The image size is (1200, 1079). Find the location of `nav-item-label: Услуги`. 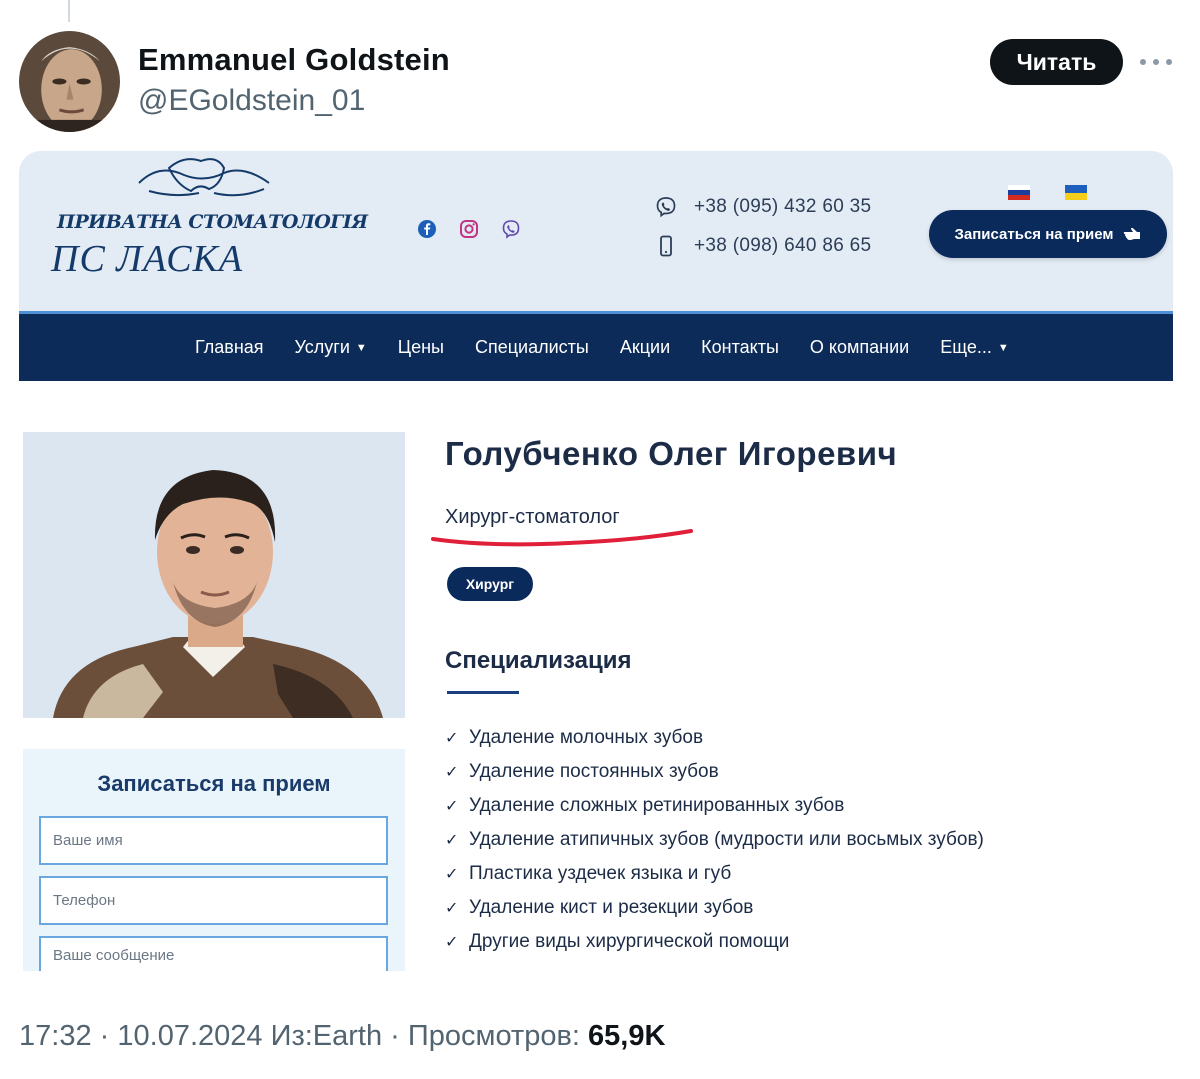

nav-item-label: Услуги is located at coordinates (322, 347).